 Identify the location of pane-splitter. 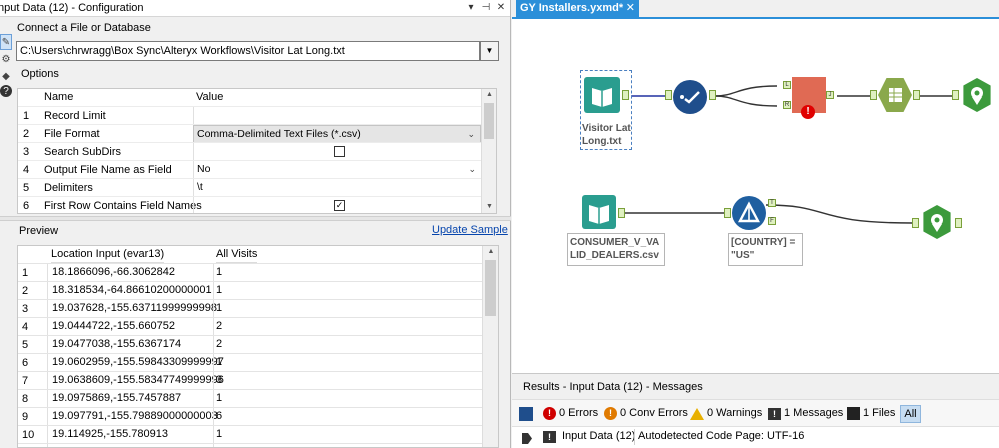
(255, 218).